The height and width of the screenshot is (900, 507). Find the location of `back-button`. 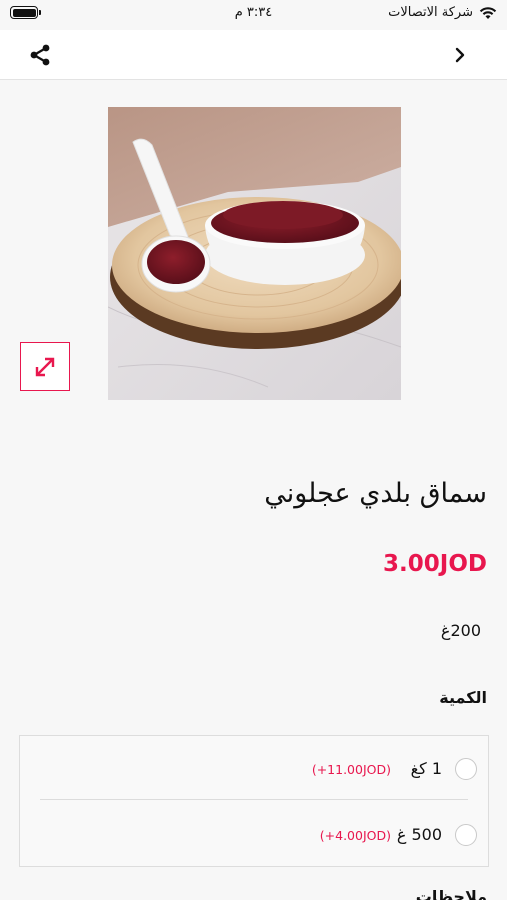

back-button is located at coordinates (460, 55).